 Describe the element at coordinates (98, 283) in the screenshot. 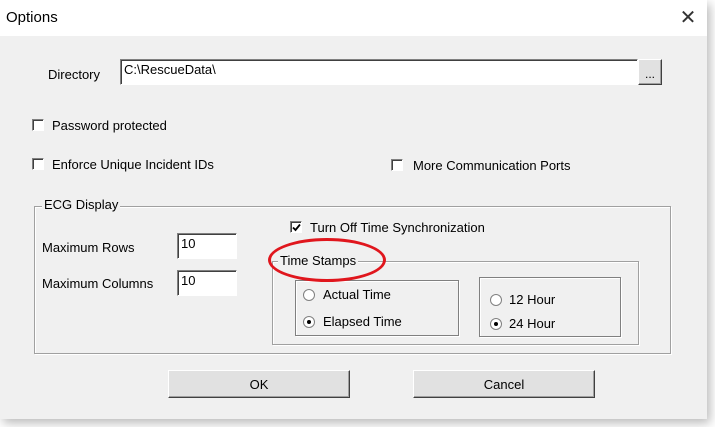

I see `max-columns-label: Maximum Columns` at that location.